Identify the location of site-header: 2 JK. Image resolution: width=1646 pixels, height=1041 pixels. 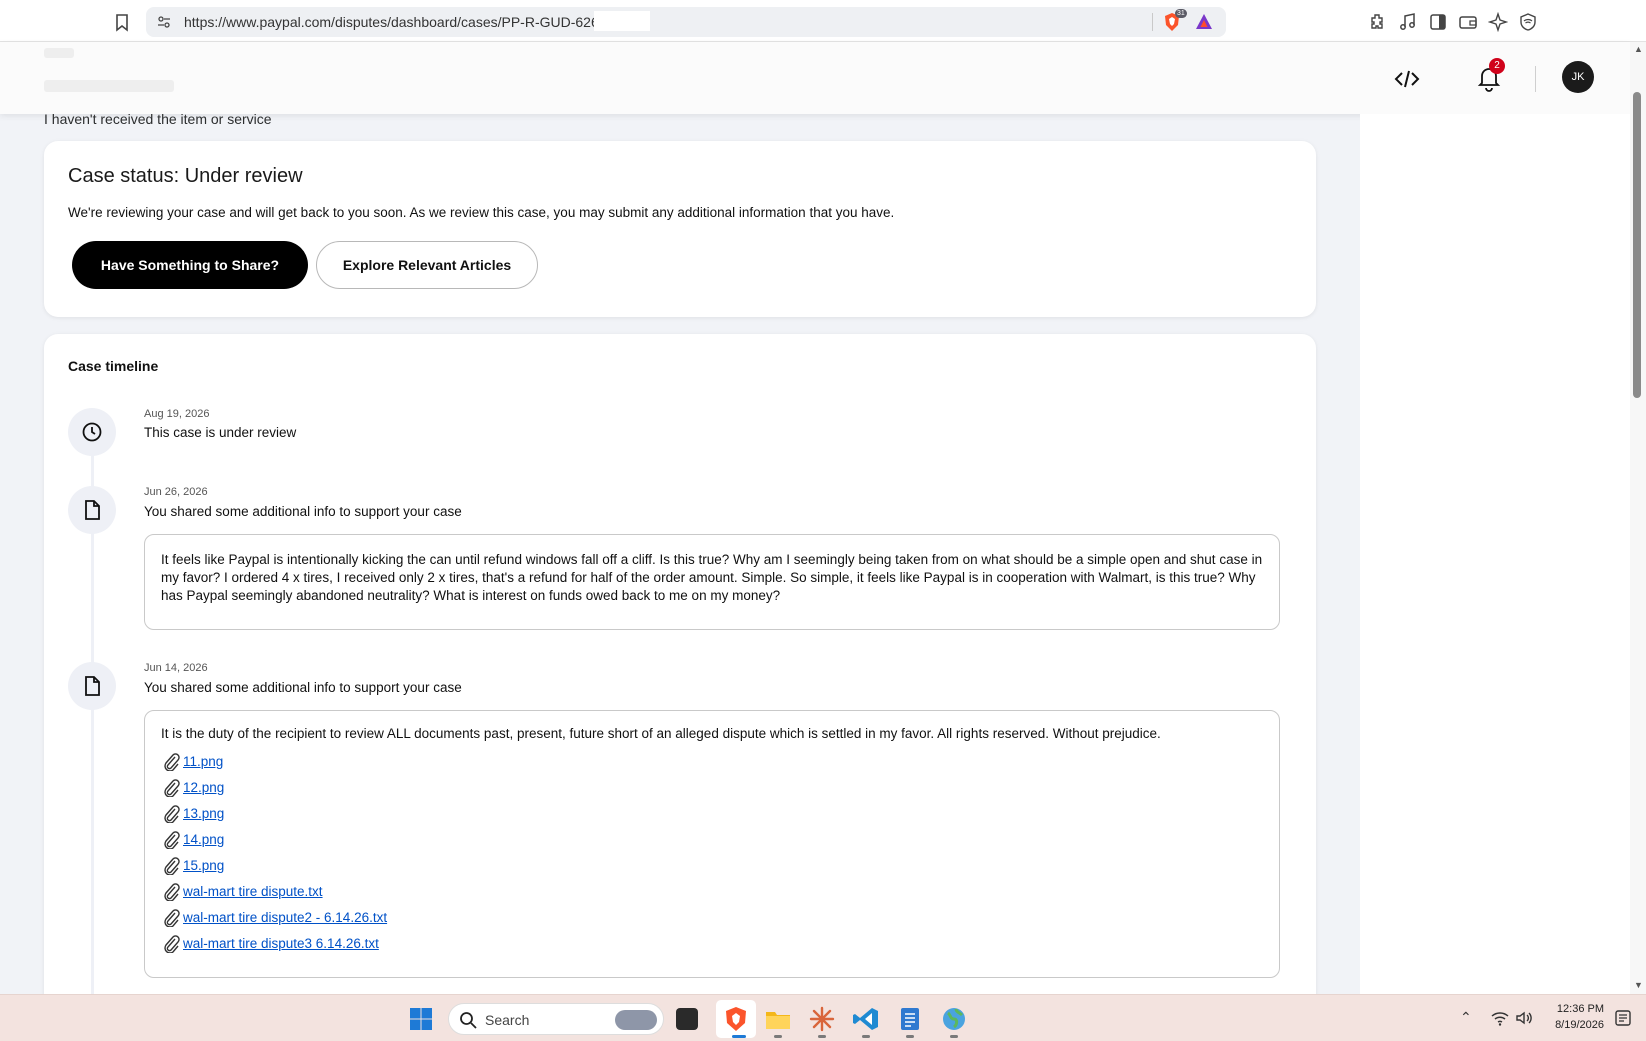
(815, 78).